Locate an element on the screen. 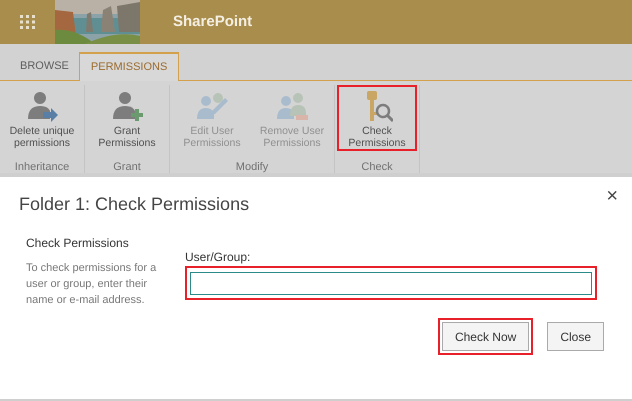  check-now-button: Check Now is located at coordinates (486, 336).